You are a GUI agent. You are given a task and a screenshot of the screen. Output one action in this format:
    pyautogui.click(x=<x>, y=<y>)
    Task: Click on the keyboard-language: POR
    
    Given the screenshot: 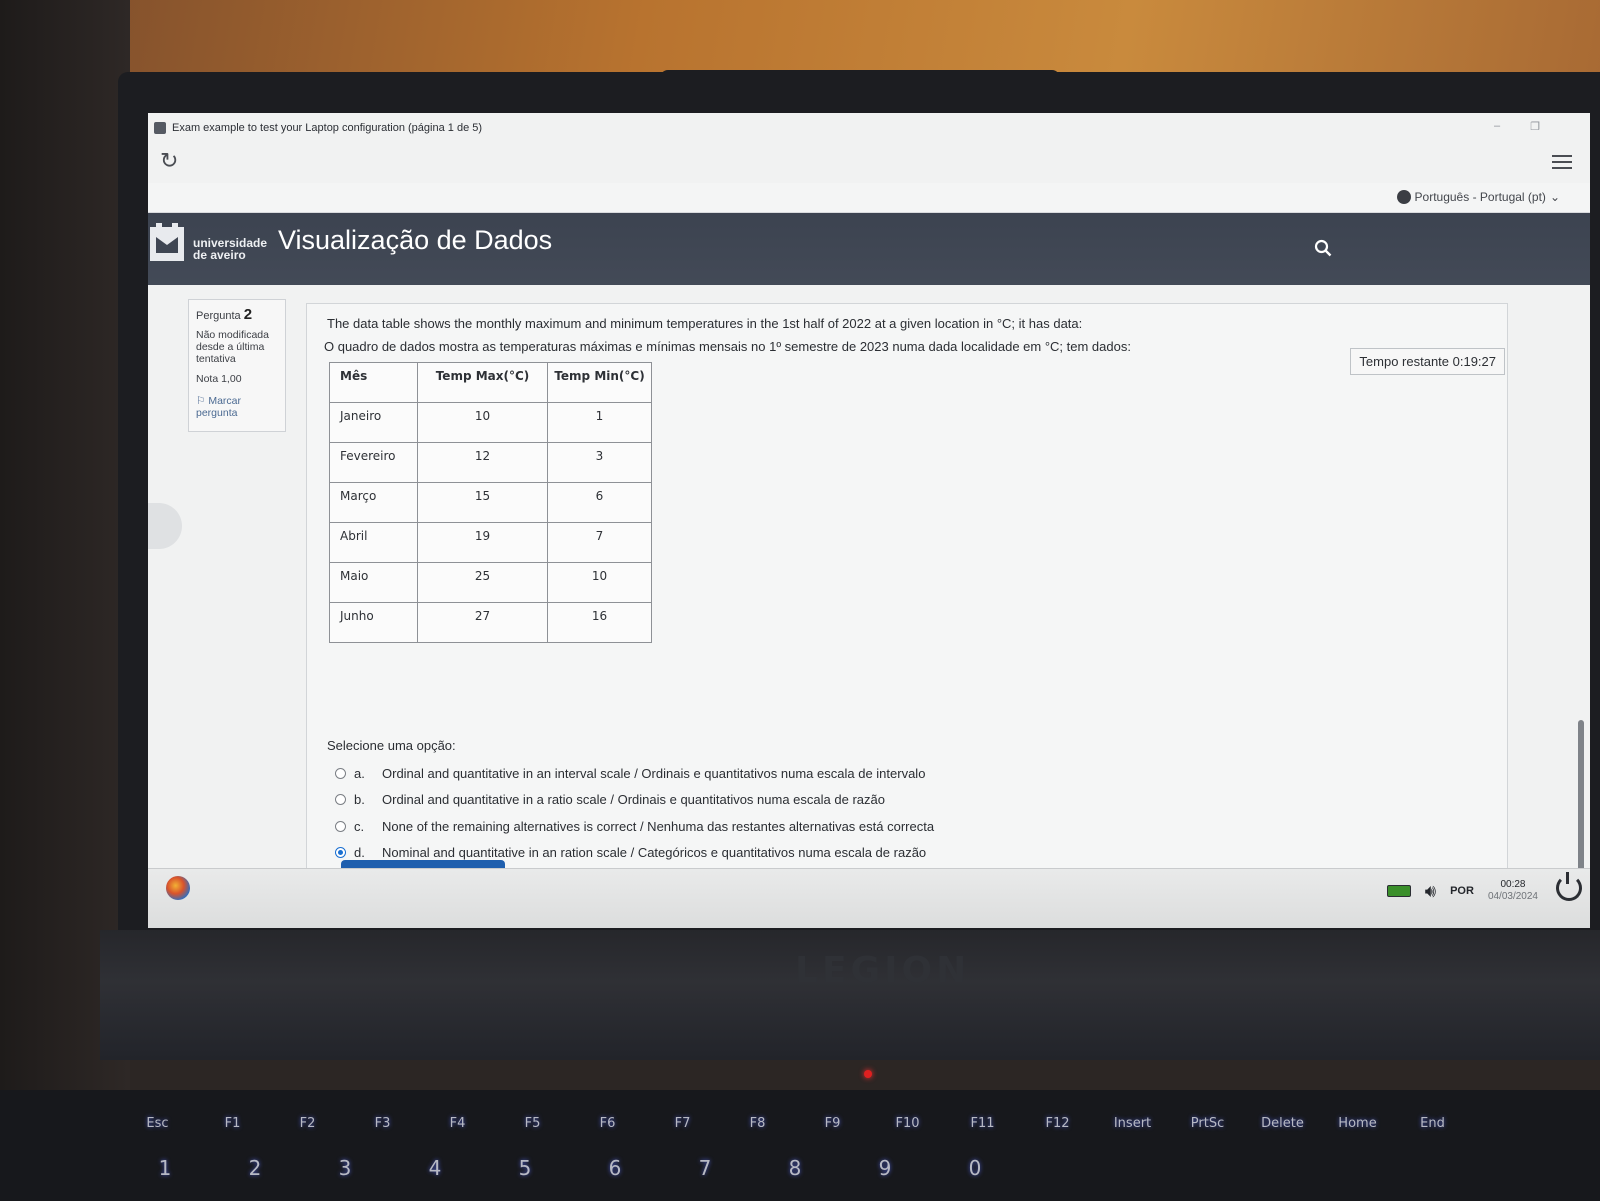 What is the action you would take?
    pyautogui.click(x=1462, y=891)
    